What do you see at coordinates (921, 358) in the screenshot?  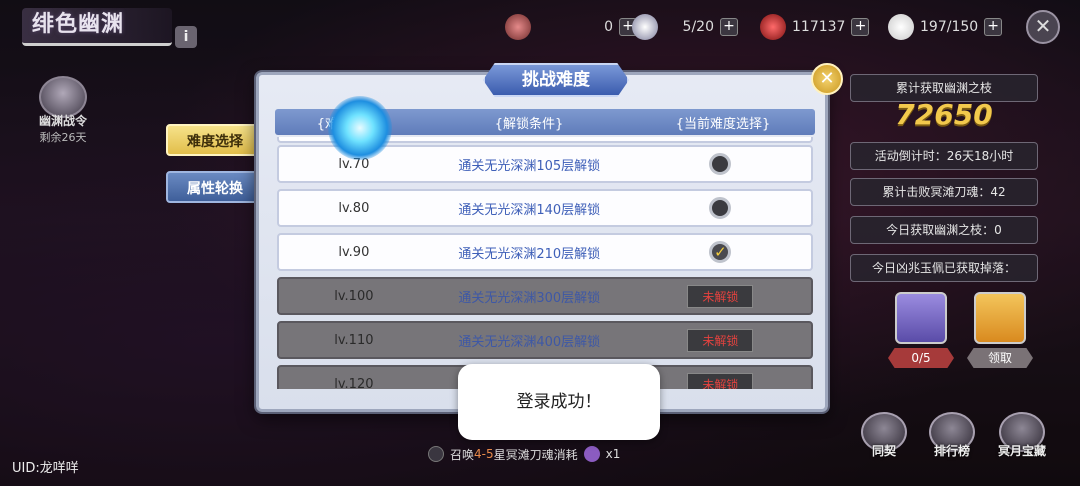 I see `reward-progress: 0/5` at bounding box center [921, 358].